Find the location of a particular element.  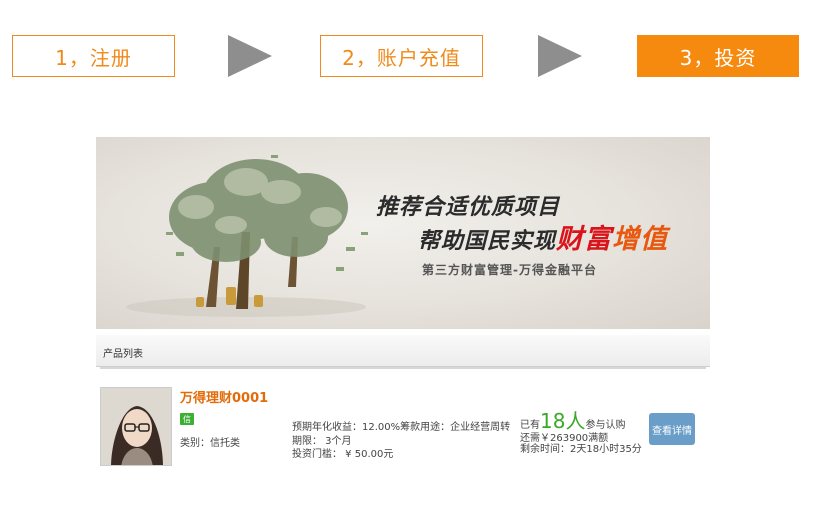

divider is located at coordinates (403, 368).